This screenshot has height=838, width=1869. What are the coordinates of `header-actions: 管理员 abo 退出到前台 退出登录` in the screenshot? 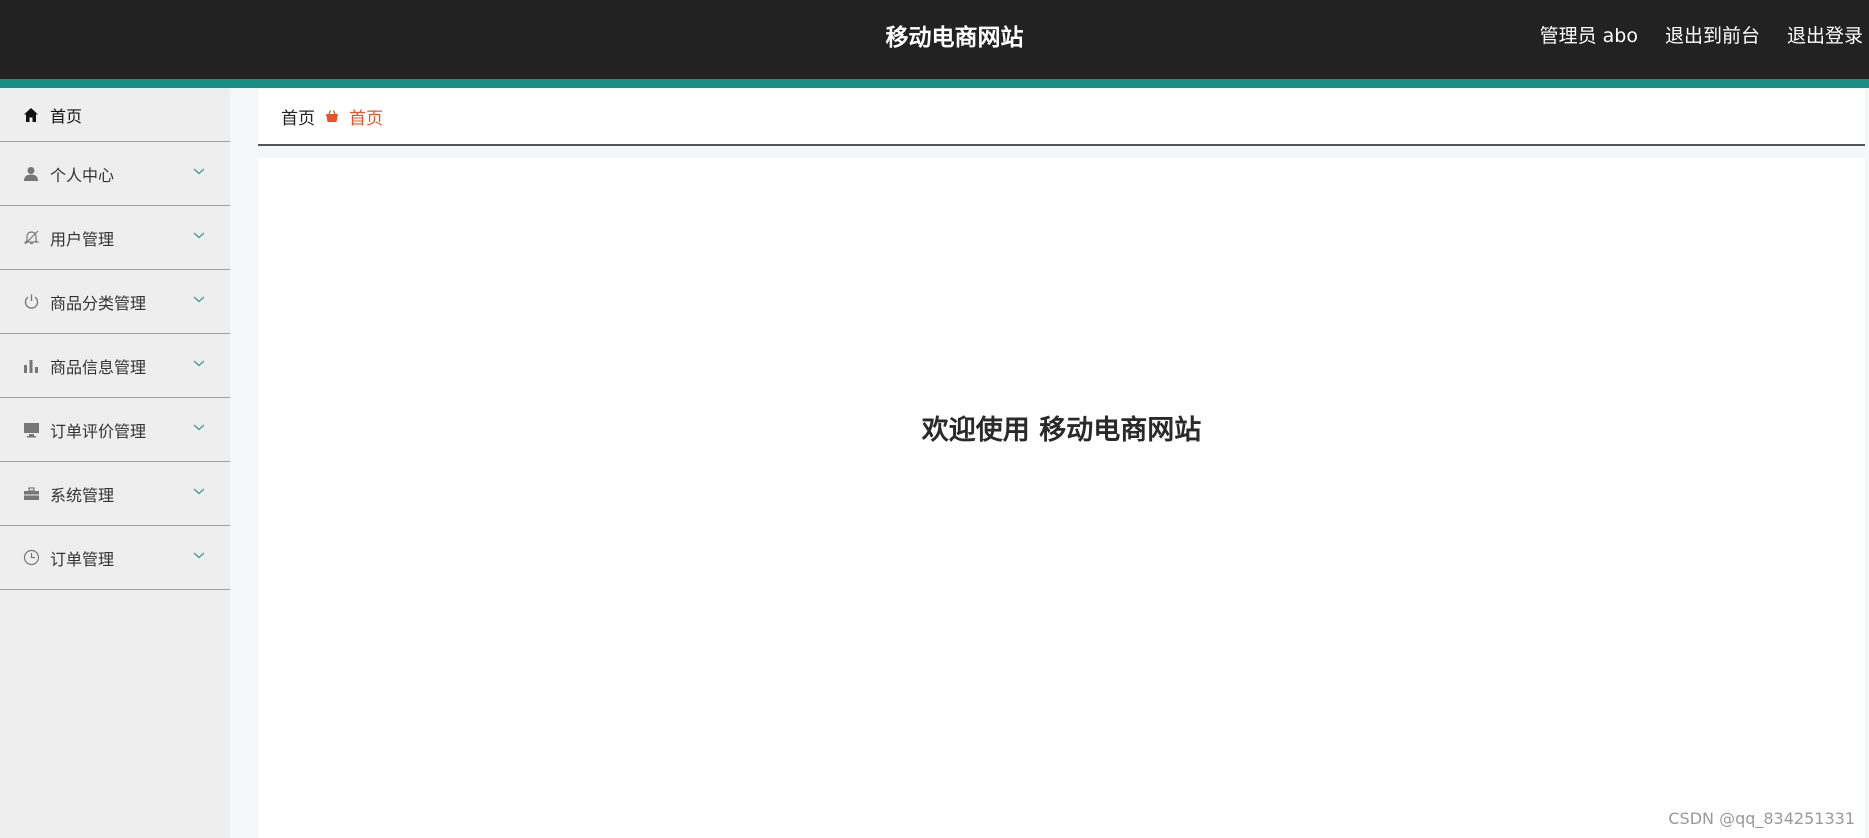 It's located at (1701, 34).